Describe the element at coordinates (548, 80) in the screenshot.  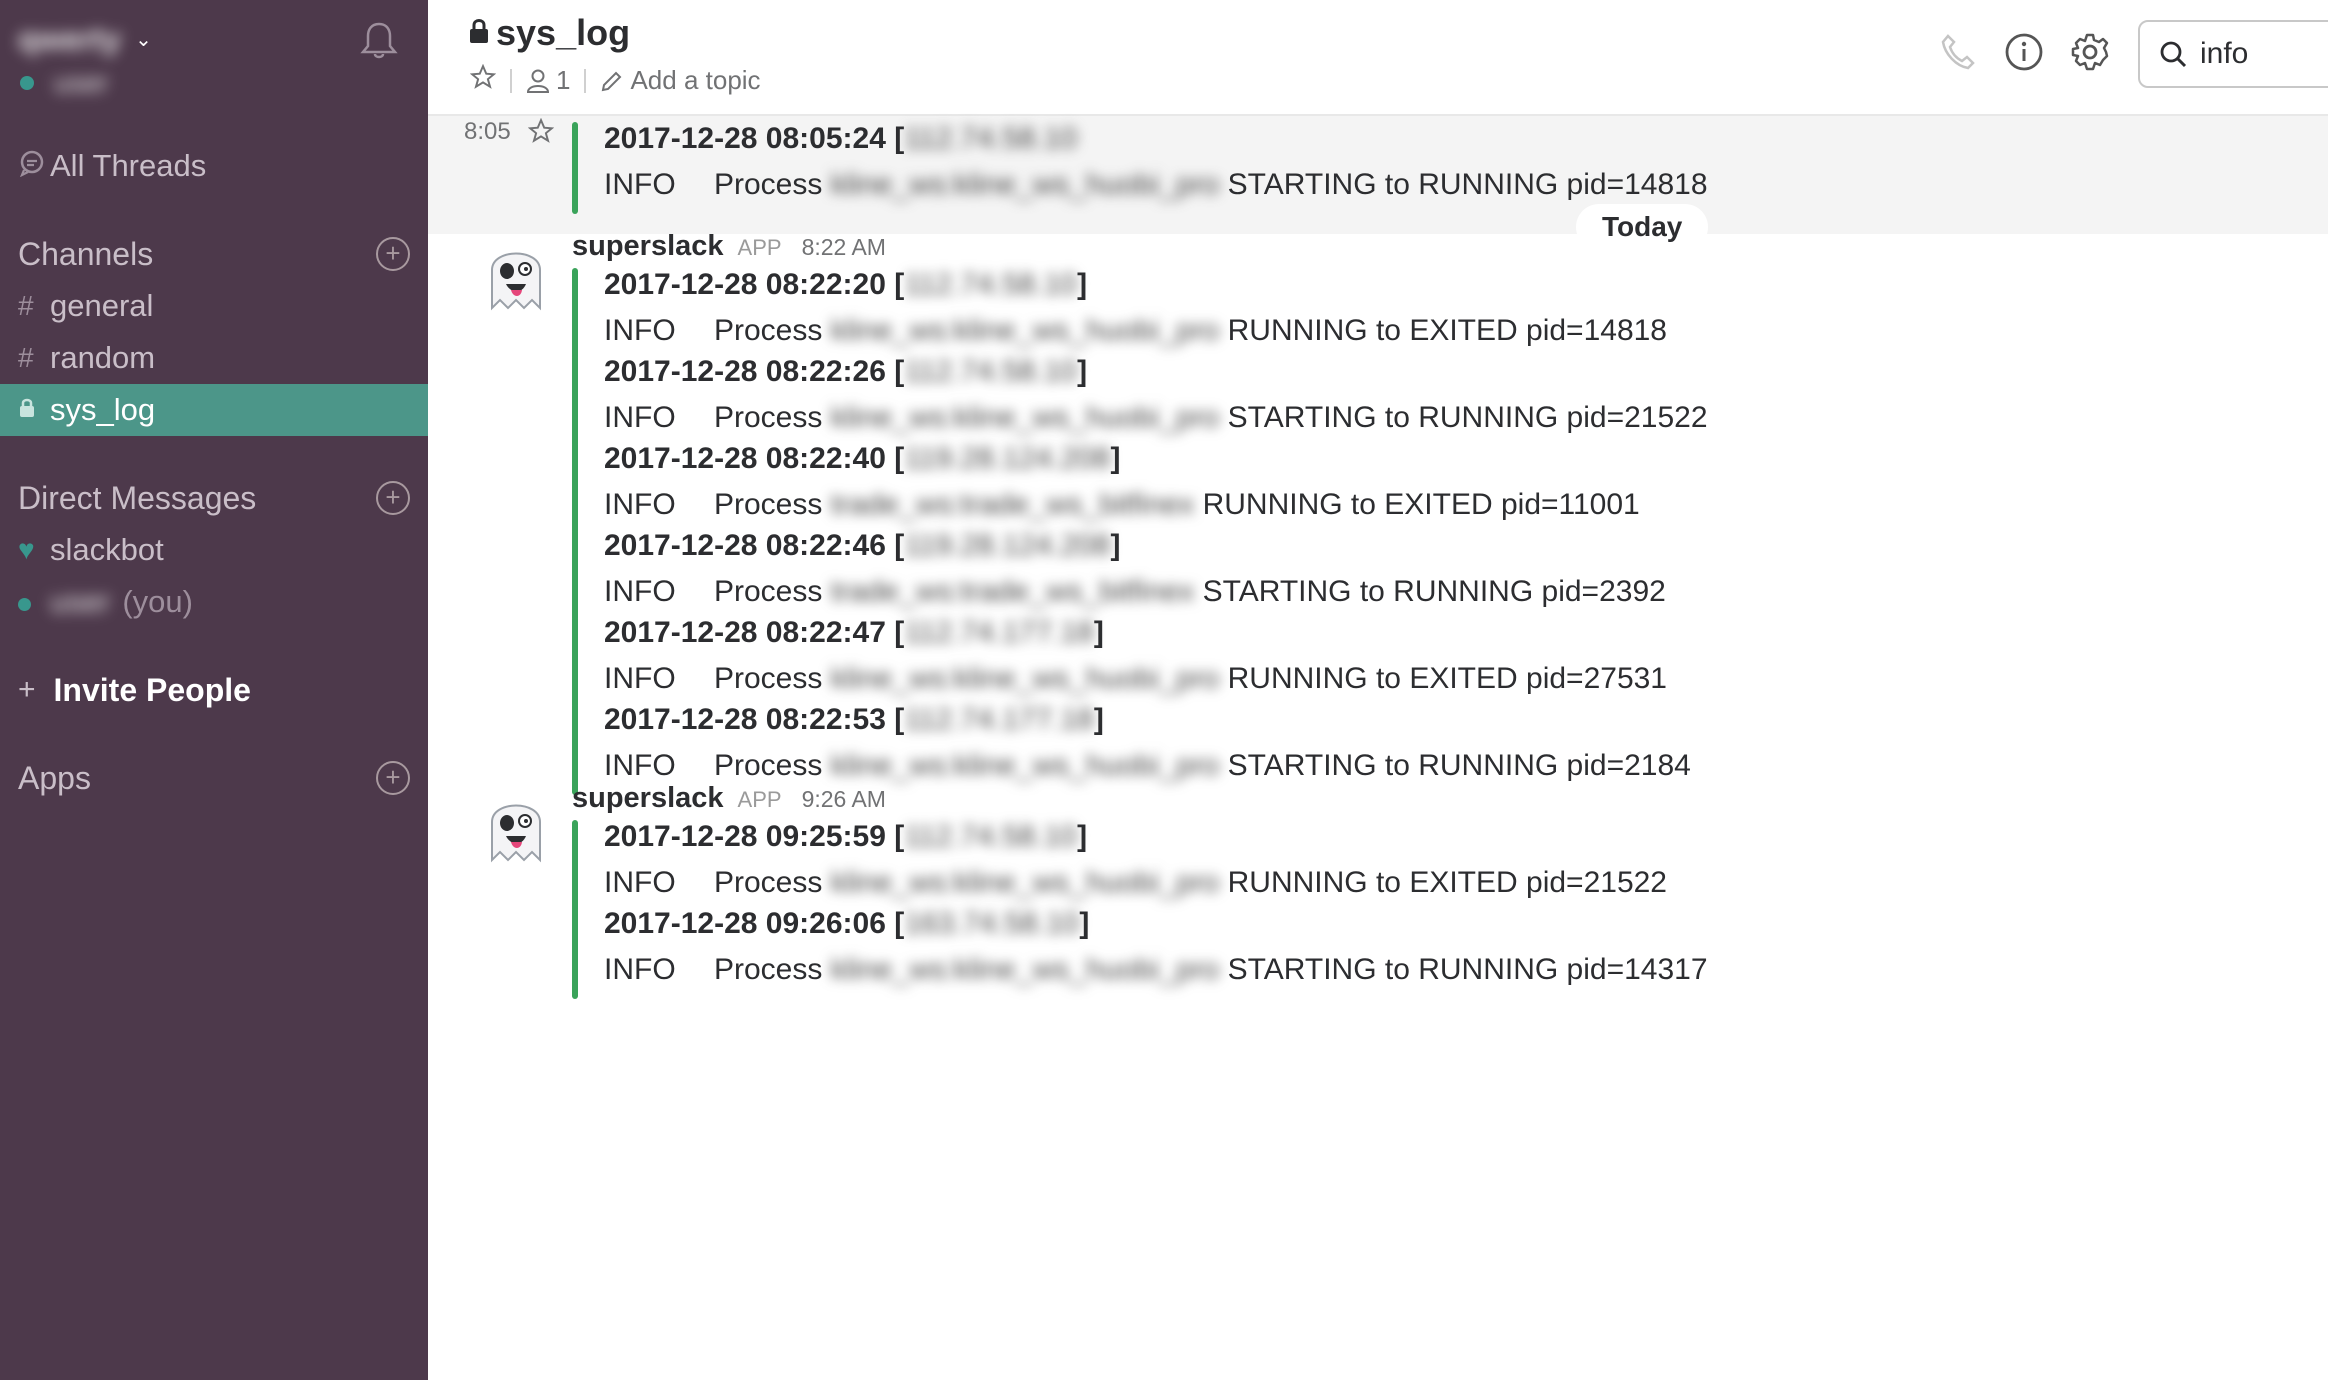
I see `member-count: 1` at that location.